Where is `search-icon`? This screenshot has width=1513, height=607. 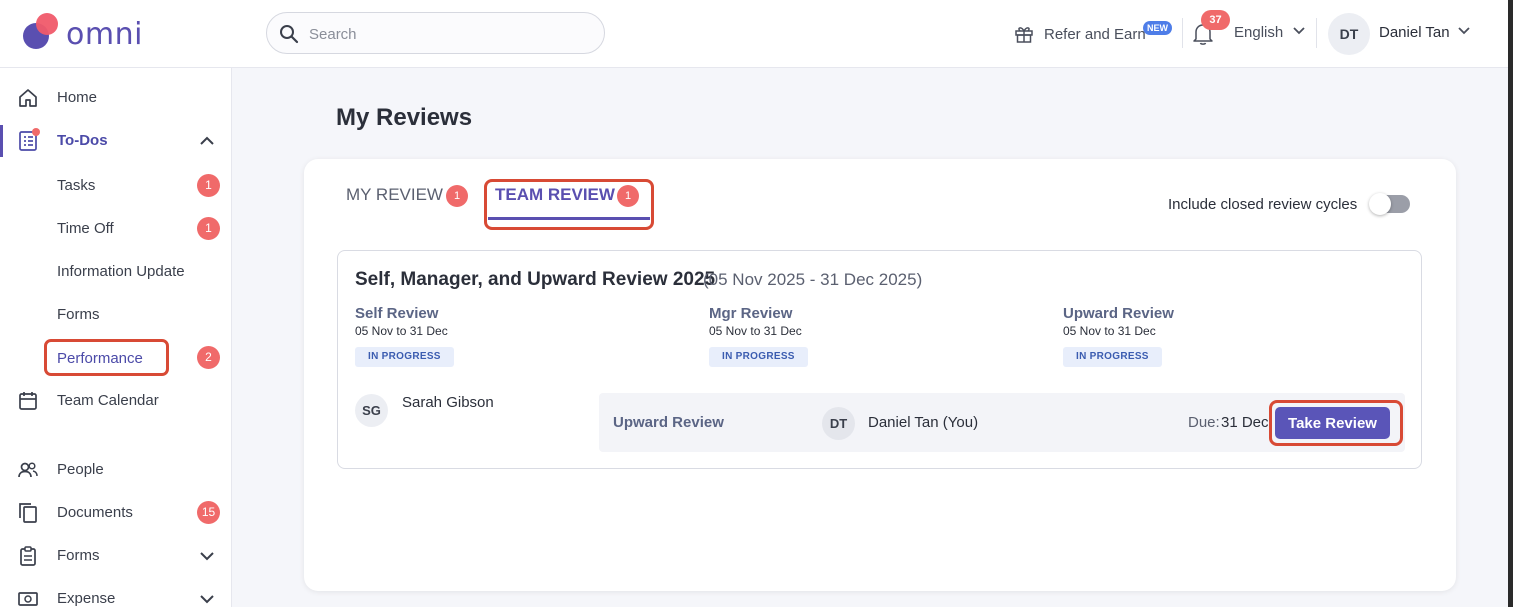 search-icon is located at coordinates (289, 34).